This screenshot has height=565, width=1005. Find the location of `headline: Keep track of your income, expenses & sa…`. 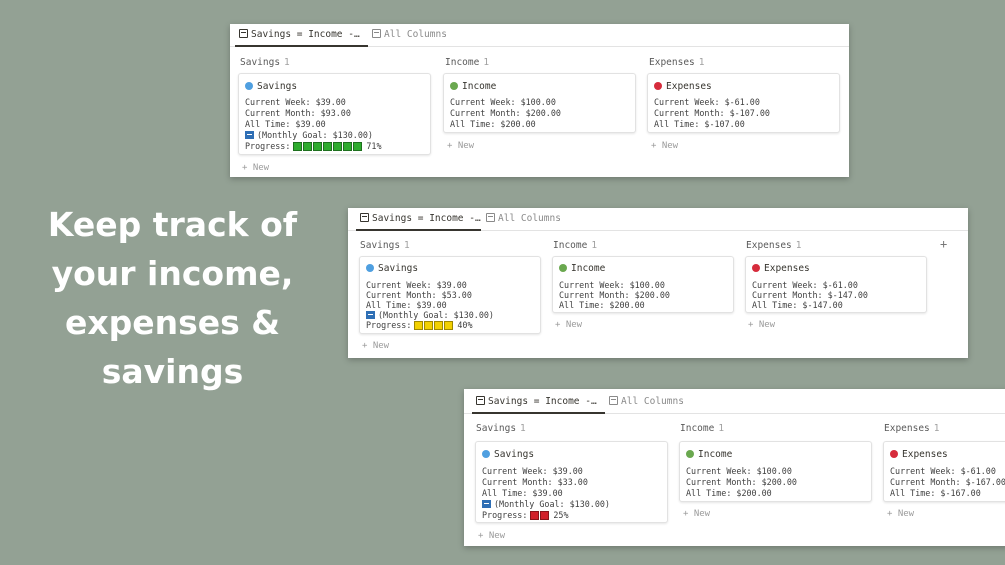

headline: Keep track of your income, expenses & sa… is located at coordinates (172, 298).